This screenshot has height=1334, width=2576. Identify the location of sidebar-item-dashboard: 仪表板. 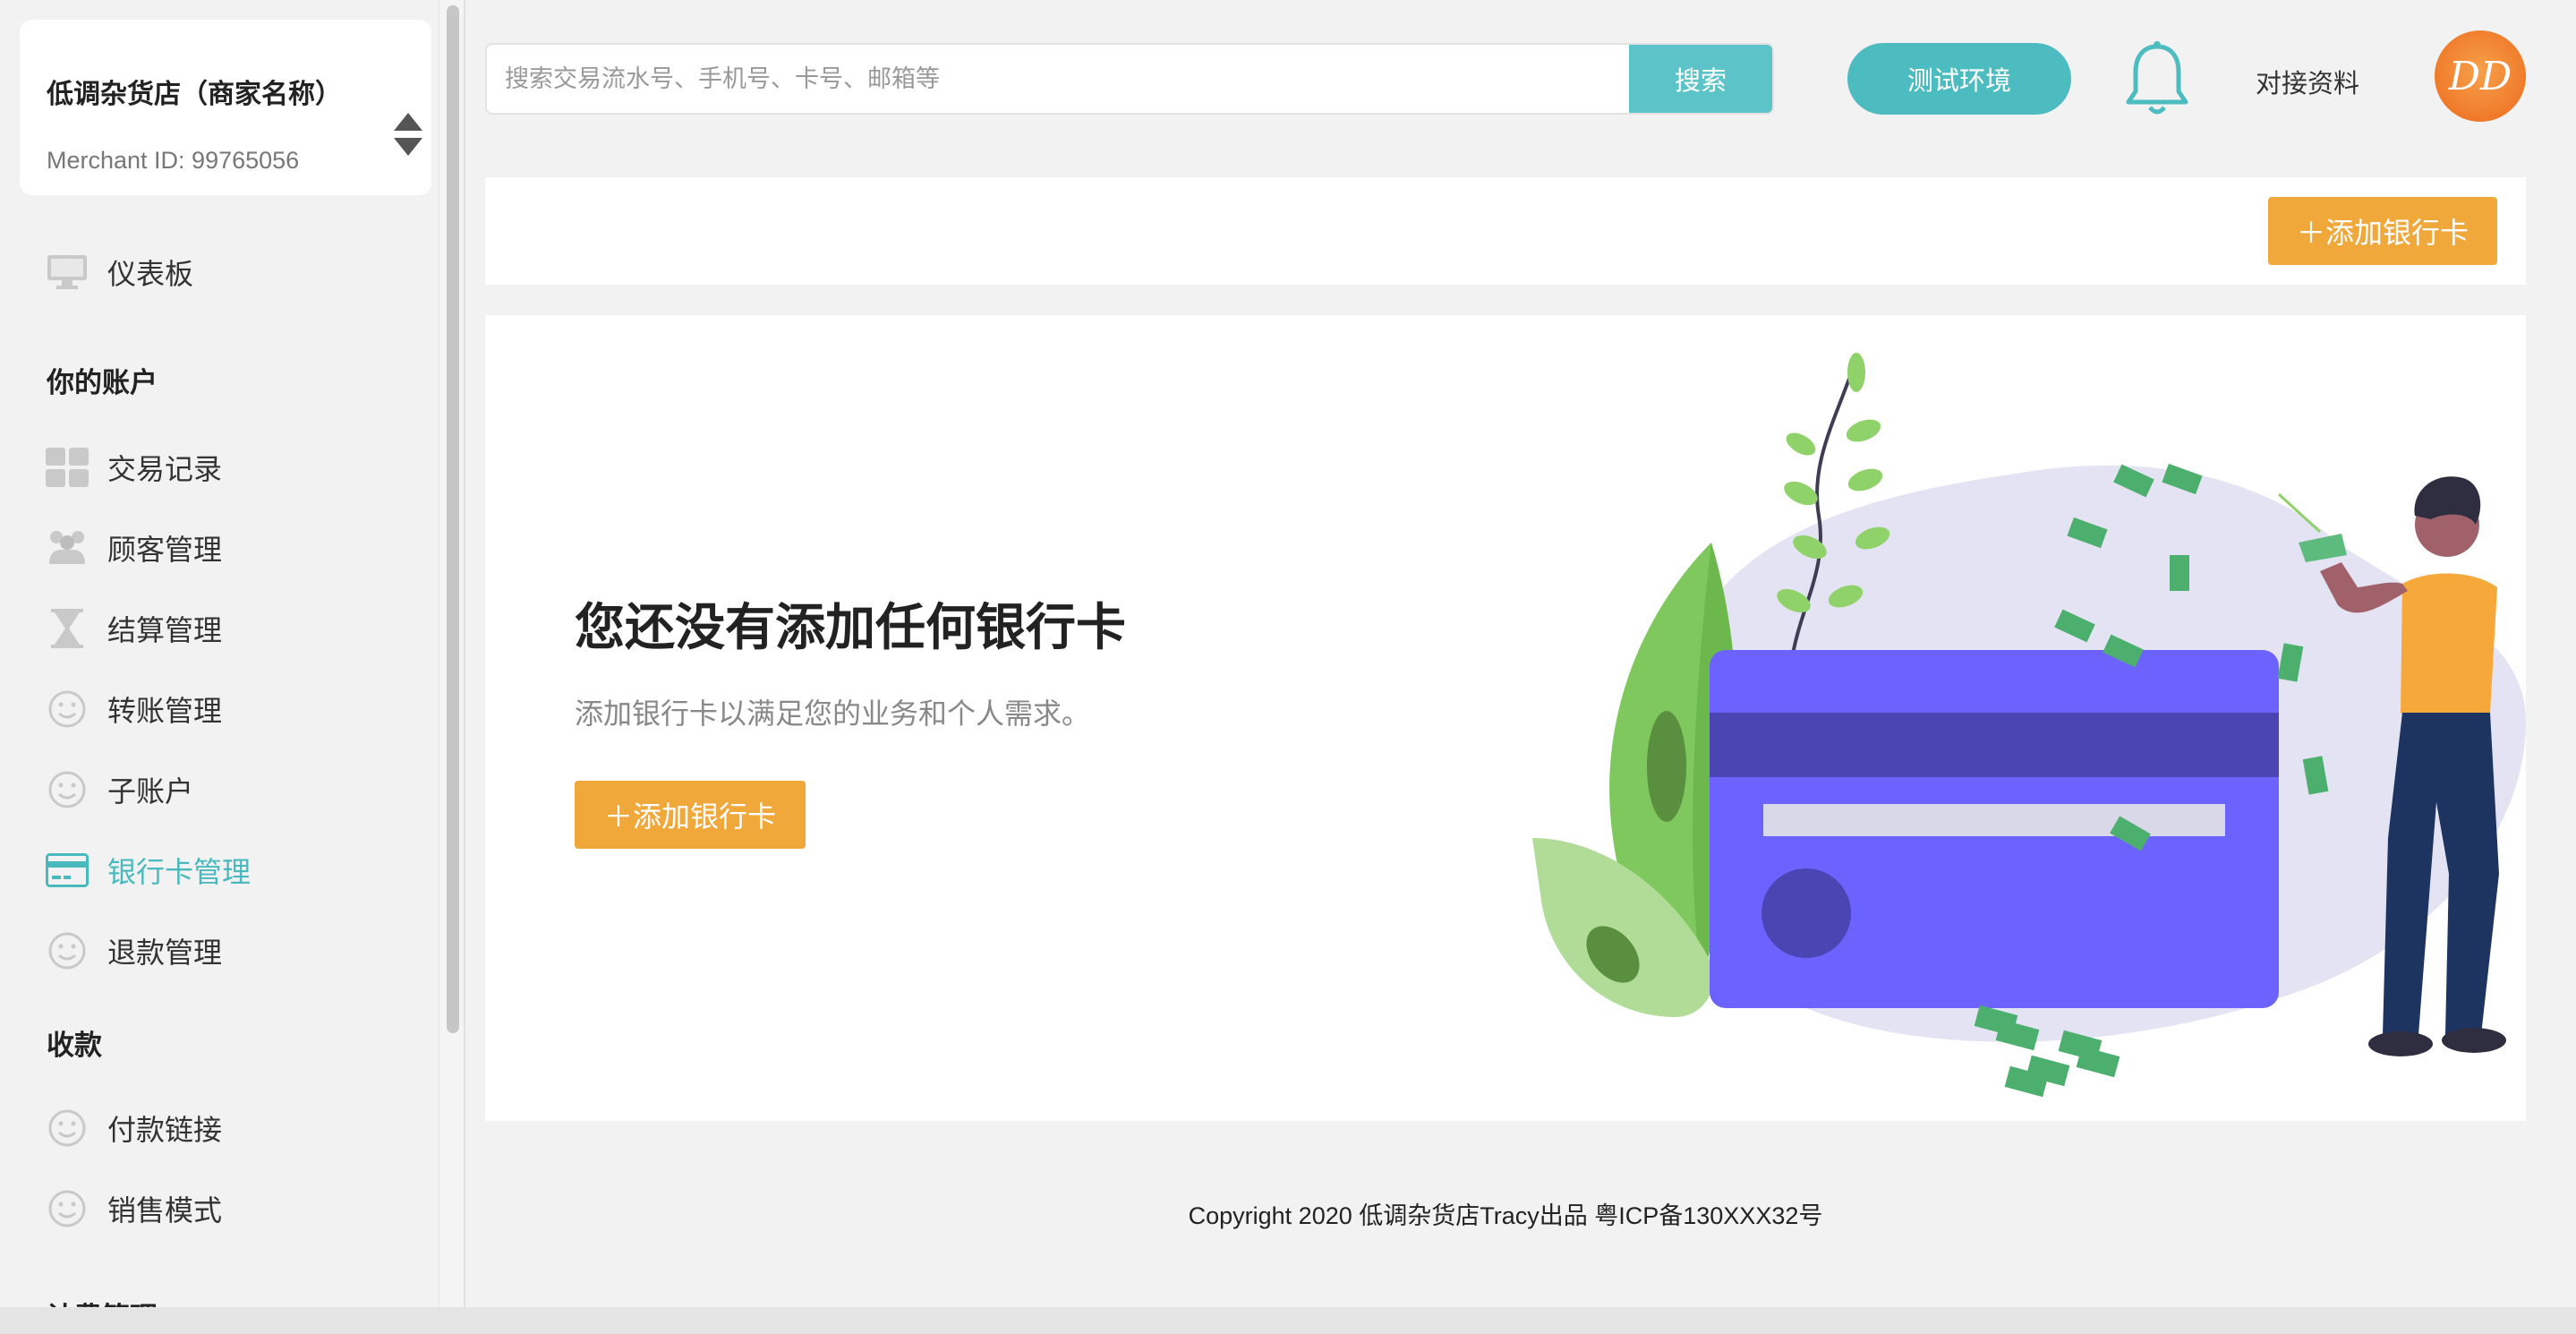
(119, 272).